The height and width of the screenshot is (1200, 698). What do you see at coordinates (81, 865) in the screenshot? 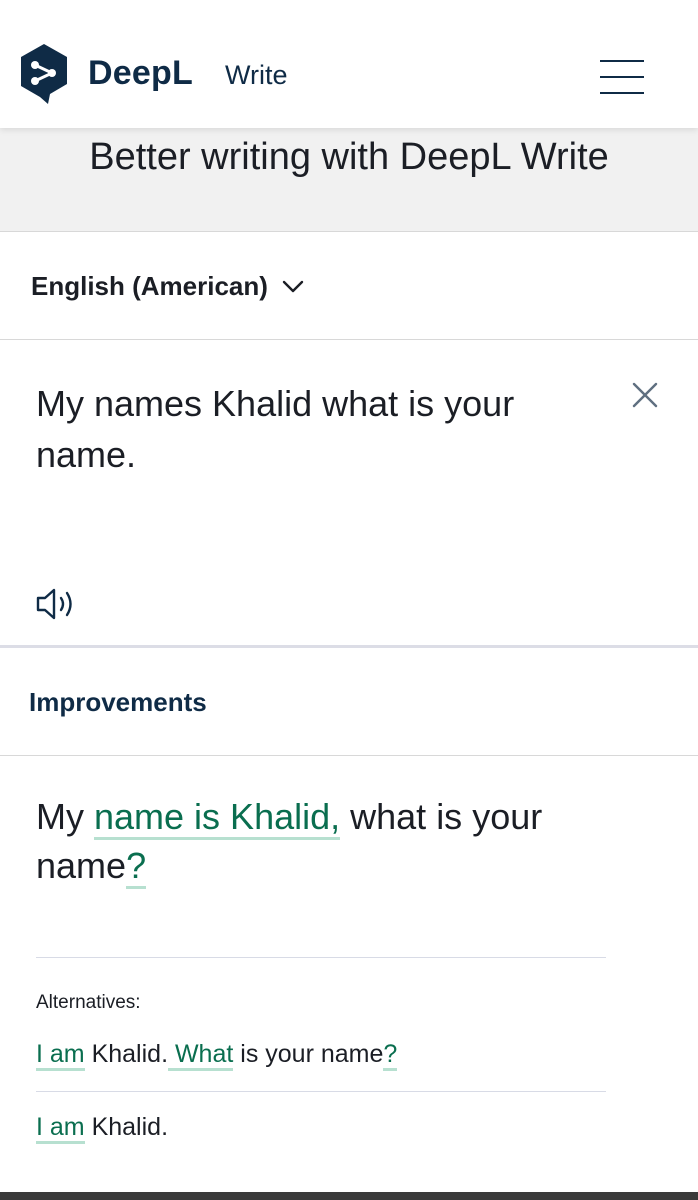
I see `text-segment: name` at bounding box center [81, 865].